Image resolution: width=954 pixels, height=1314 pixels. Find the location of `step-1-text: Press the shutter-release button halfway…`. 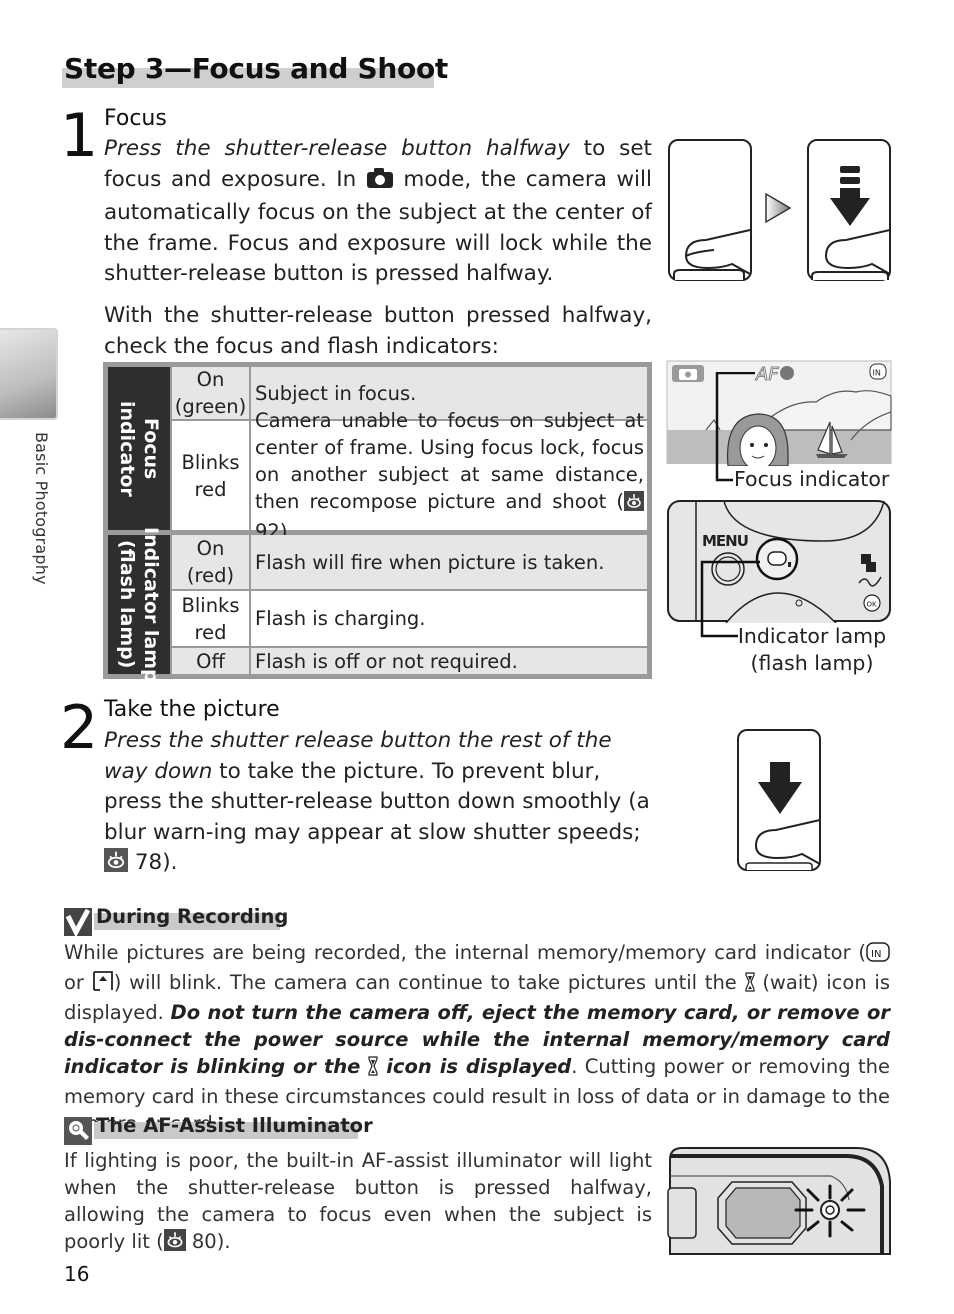

step-1-text: Press the shutter-release button halfway… is located at coordinates (378, 212).